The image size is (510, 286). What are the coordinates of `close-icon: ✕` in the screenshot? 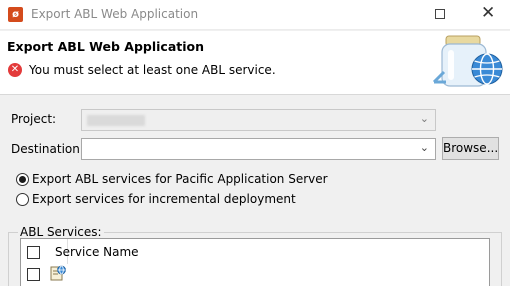 It's located at (488, 13).